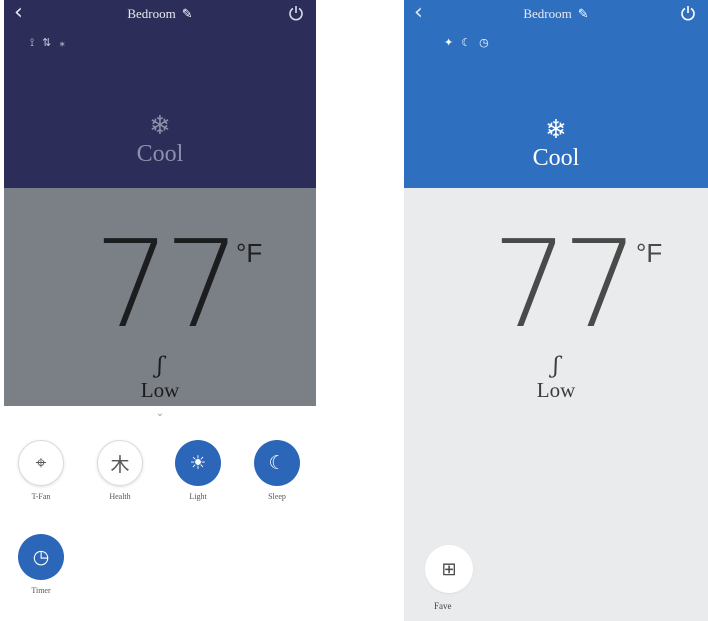  What do you see at coordinates (160, 94) in the screenshot?
I see `mode-header: ‹ Bedroom ✎ ⟟ ⇅ ⁎ ❄ Cool` at bounding box center [160, 94].